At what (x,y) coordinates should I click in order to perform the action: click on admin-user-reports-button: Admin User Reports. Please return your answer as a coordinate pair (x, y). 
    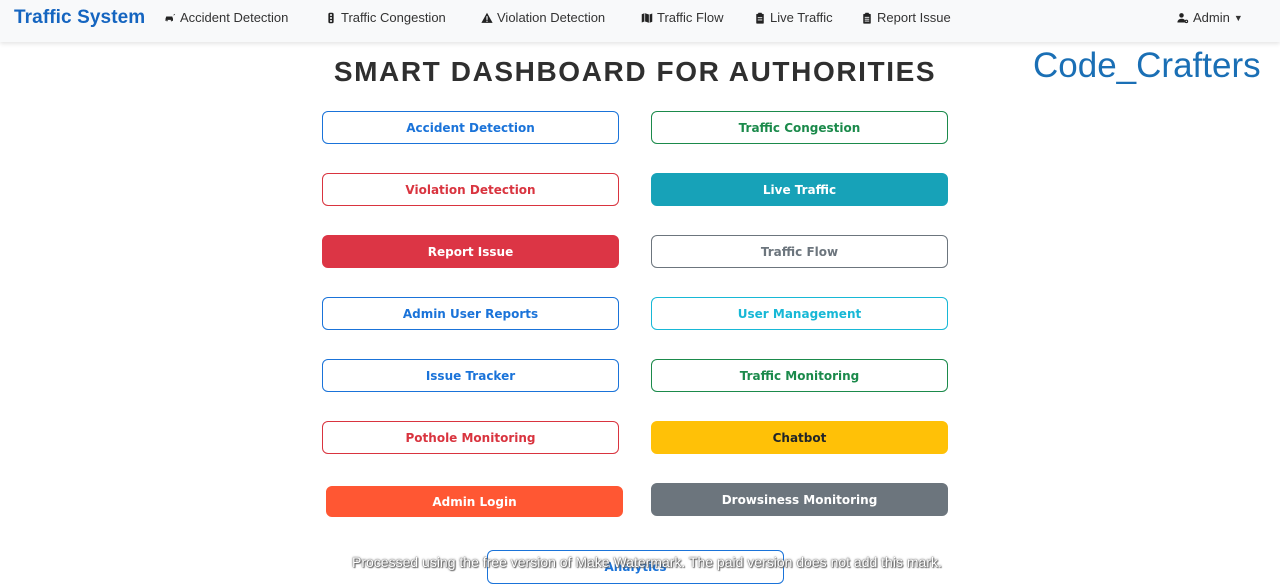
    Looking at the image, I should click on (470, 313).